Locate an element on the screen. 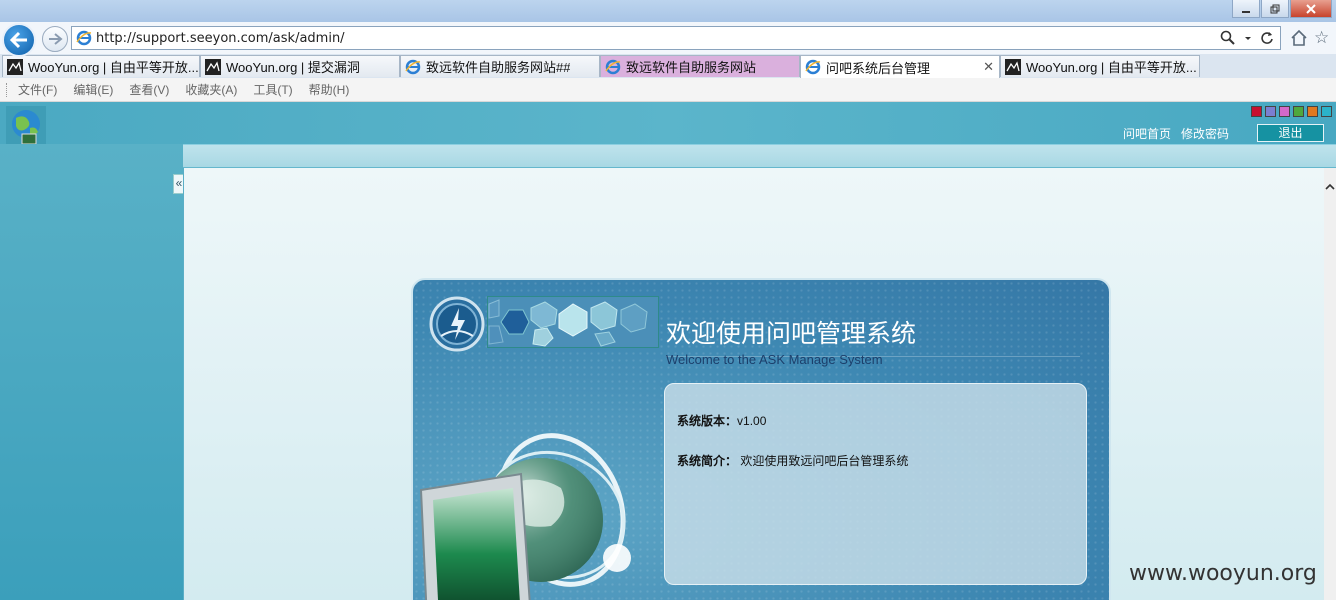 The width and height of the screenshot is (1336, 600). tab-label: WooYun.org | 提交漏洞 is located at coordinates (293, 67).